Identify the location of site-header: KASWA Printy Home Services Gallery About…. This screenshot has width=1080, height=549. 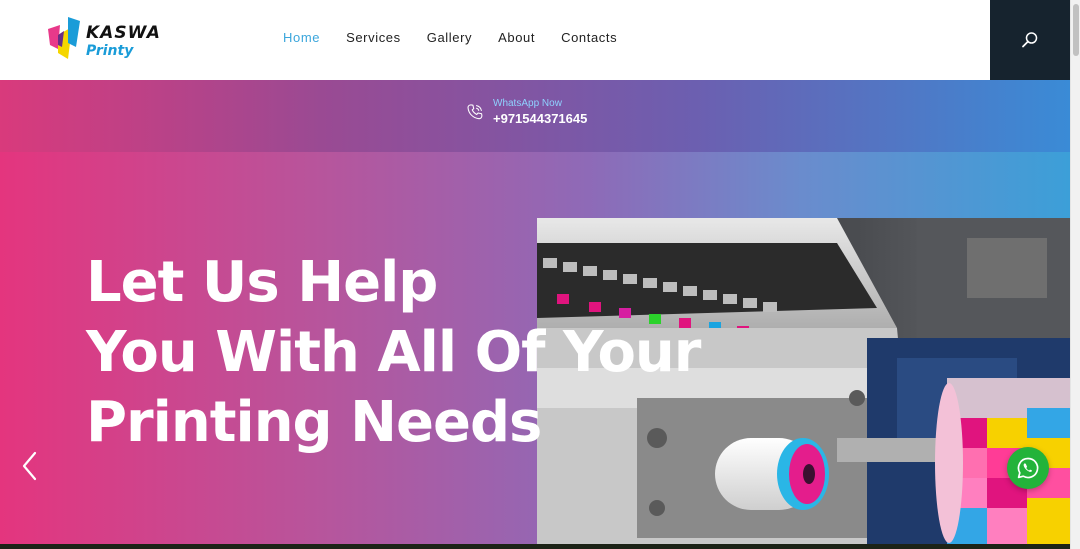
(535, 40).